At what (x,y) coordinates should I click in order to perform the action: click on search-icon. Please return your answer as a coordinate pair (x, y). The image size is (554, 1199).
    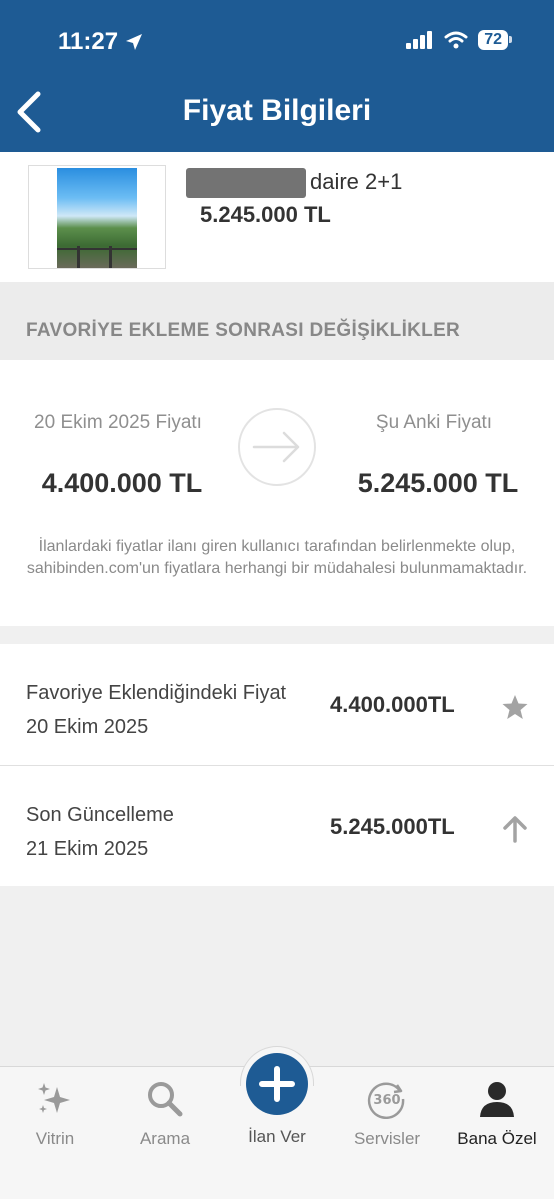
    Looking at the image, I should click on (165, 1099).